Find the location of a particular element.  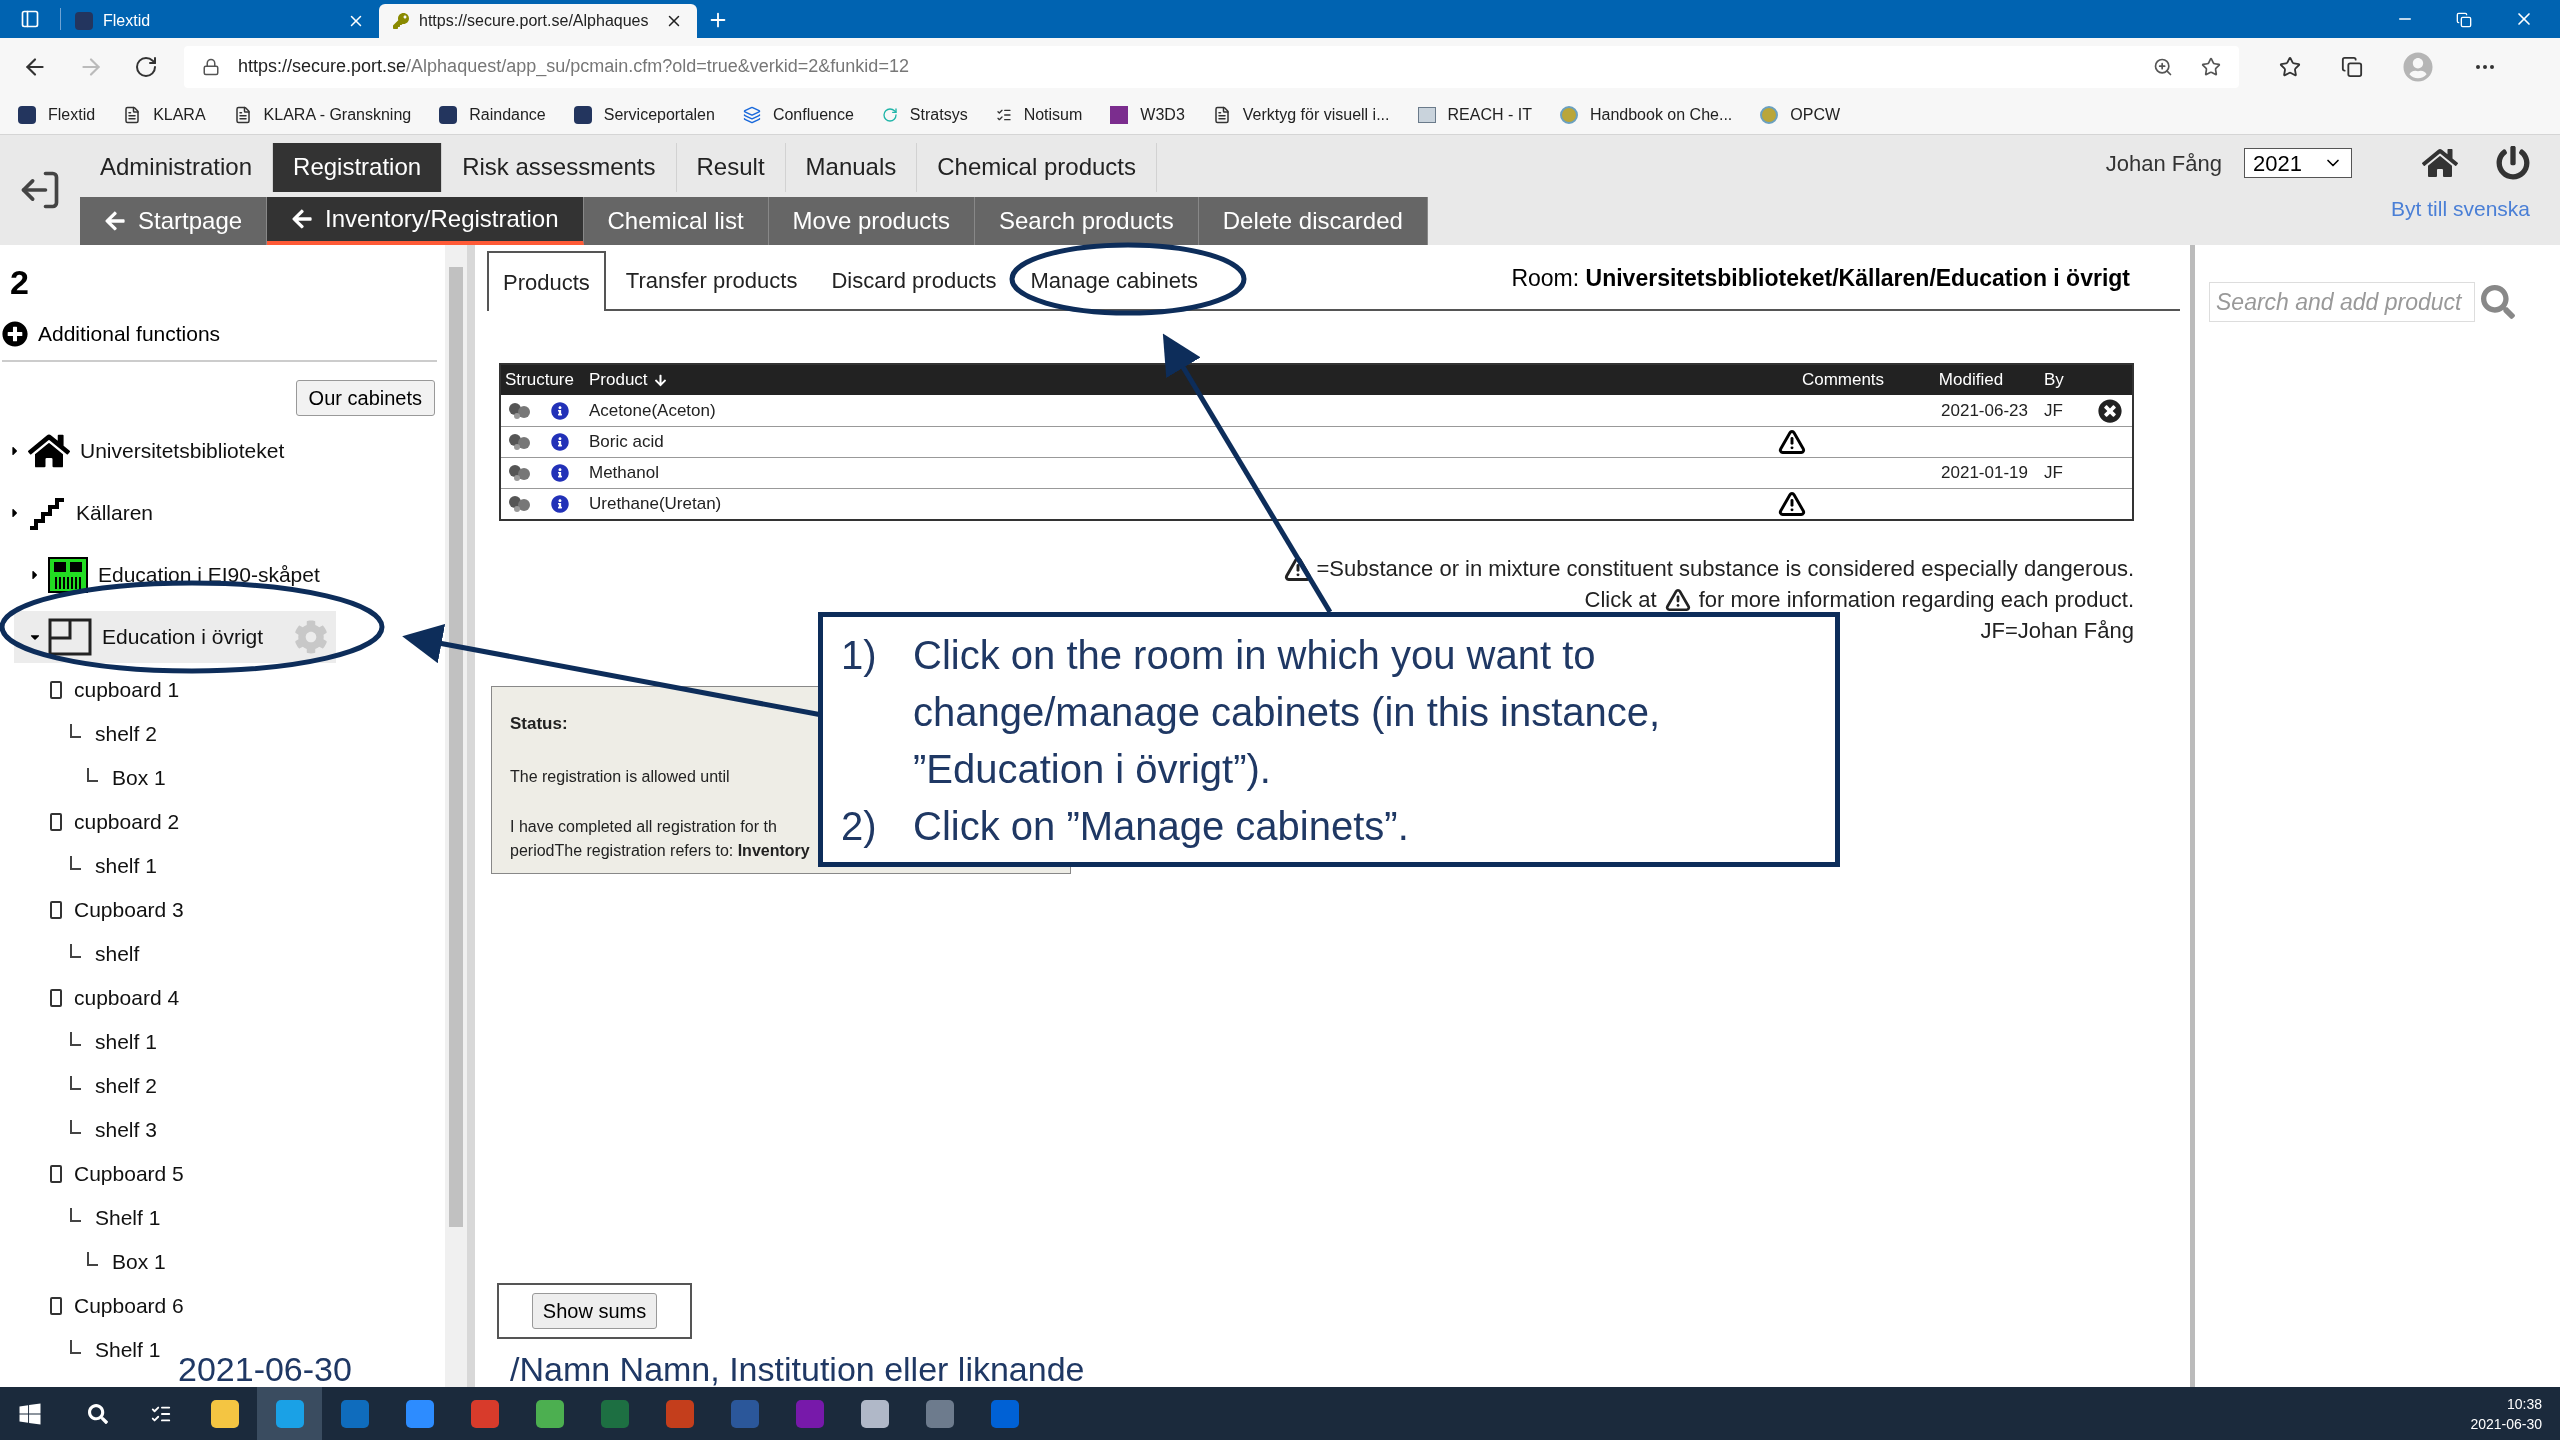

tab-title: https://secure.port.se/Alphaques is located at coordinates (534, 21).